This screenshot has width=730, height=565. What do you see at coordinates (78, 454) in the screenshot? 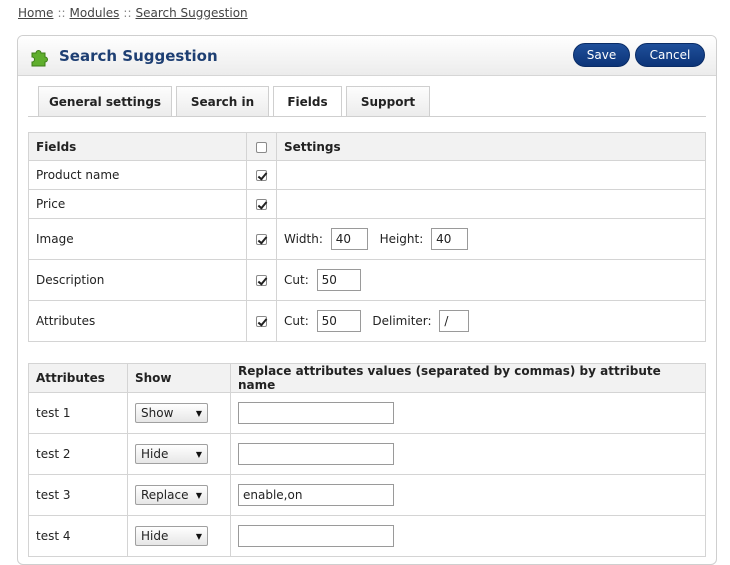
I see `attribute-name: test 2` at bounding box center [78, 454].